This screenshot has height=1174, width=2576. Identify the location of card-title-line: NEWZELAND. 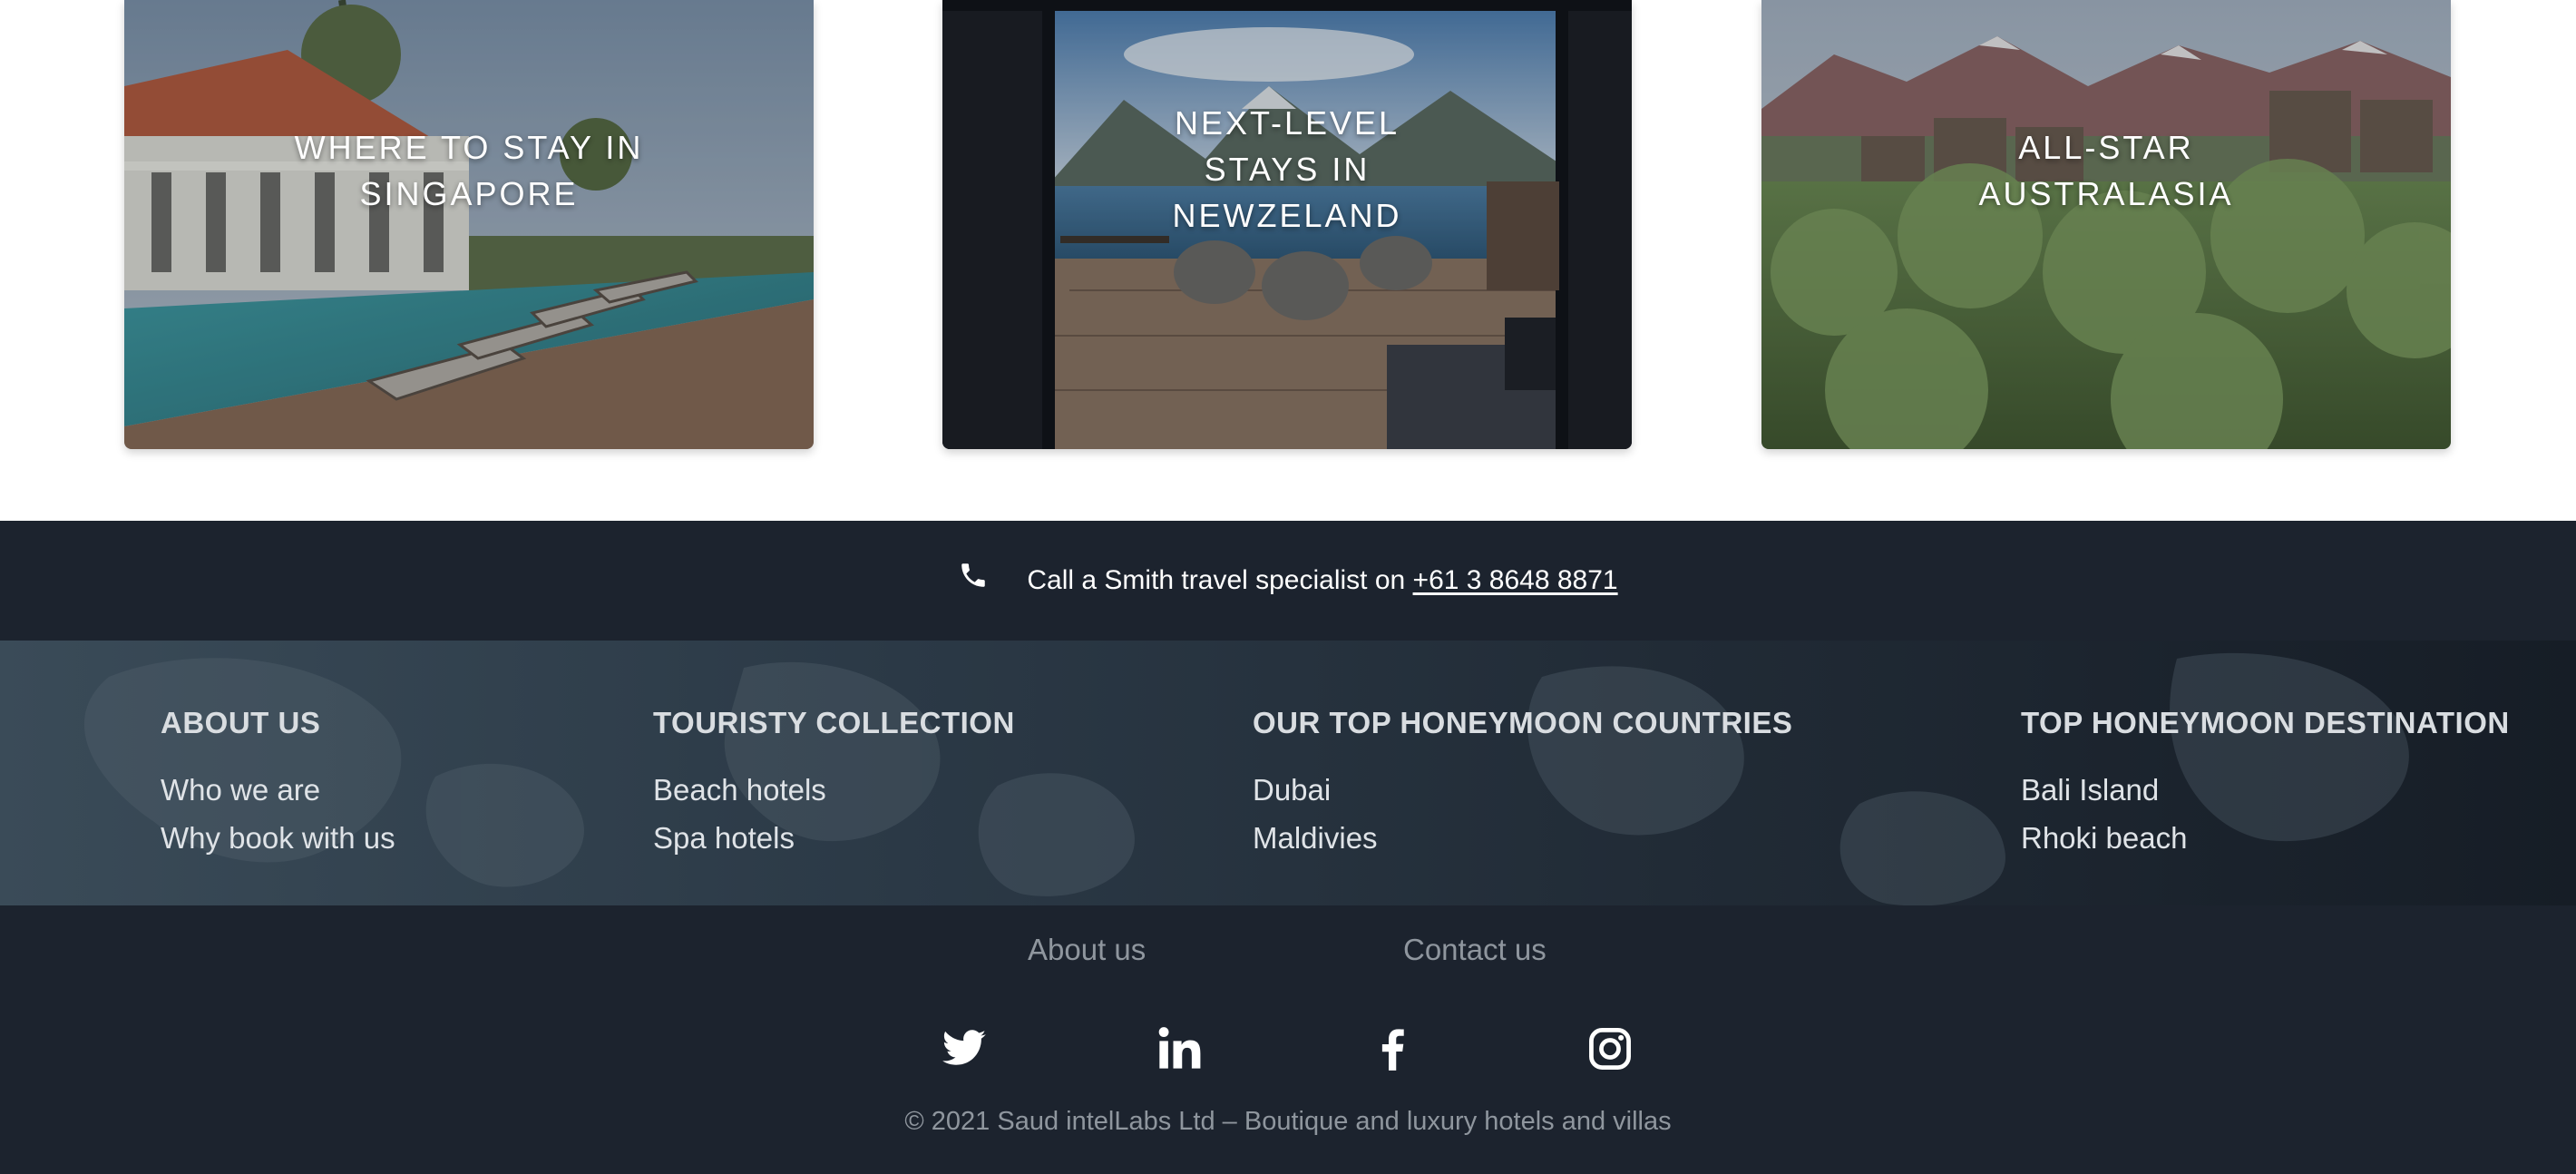
(1287, 215).